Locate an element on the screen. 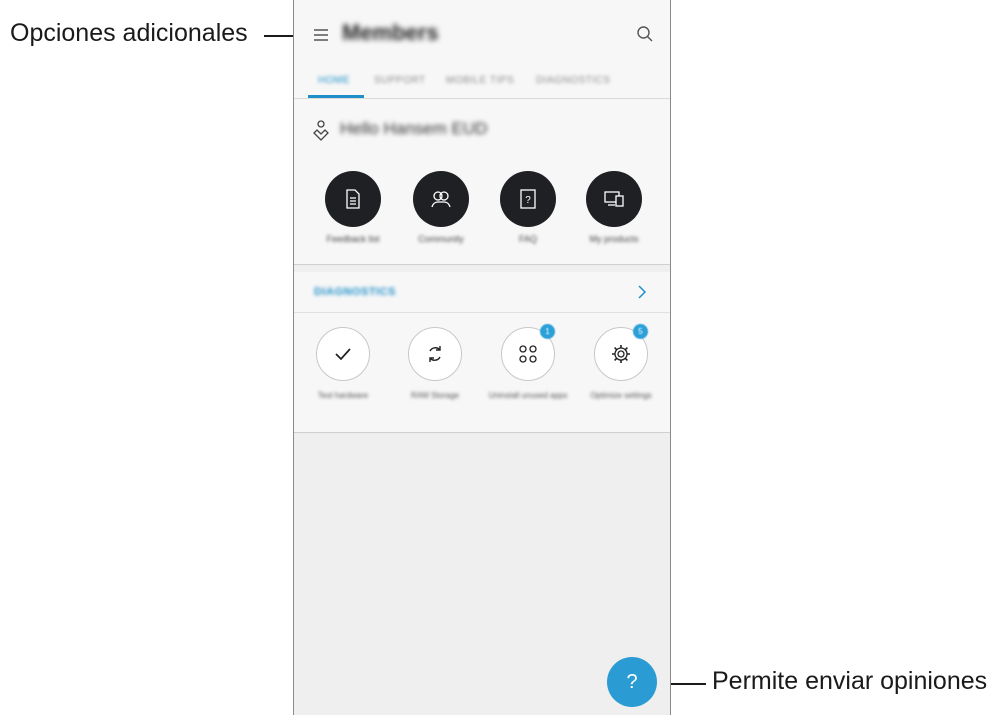 The width and height of the screenshot is (1000, 715). check-icon is located at coordinates (343, 354).